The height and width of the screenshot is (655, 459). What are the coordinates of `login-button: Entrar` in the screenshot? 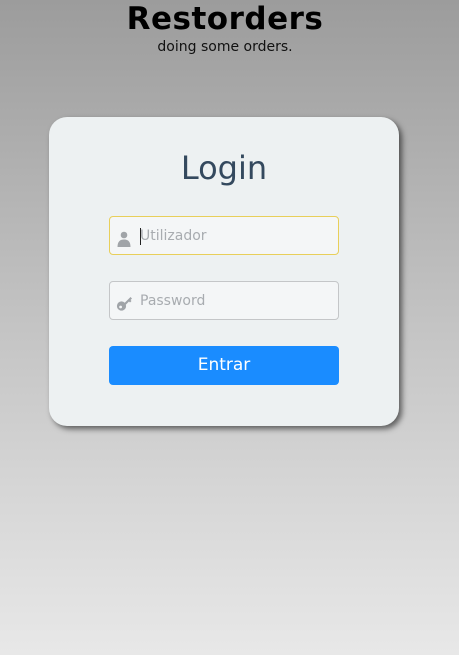 It's located at (224, 365).